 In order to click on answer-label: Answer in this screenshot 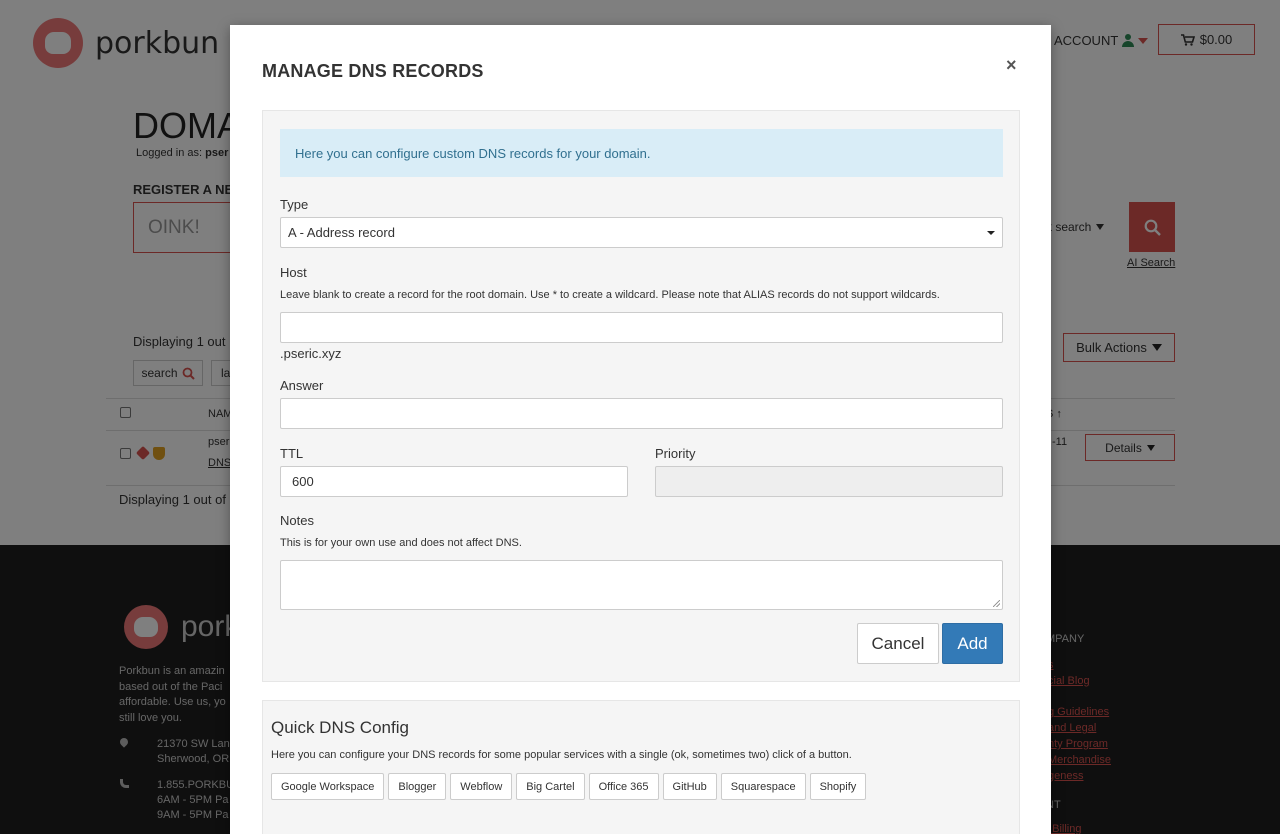, I will do `click(302, 385)`.